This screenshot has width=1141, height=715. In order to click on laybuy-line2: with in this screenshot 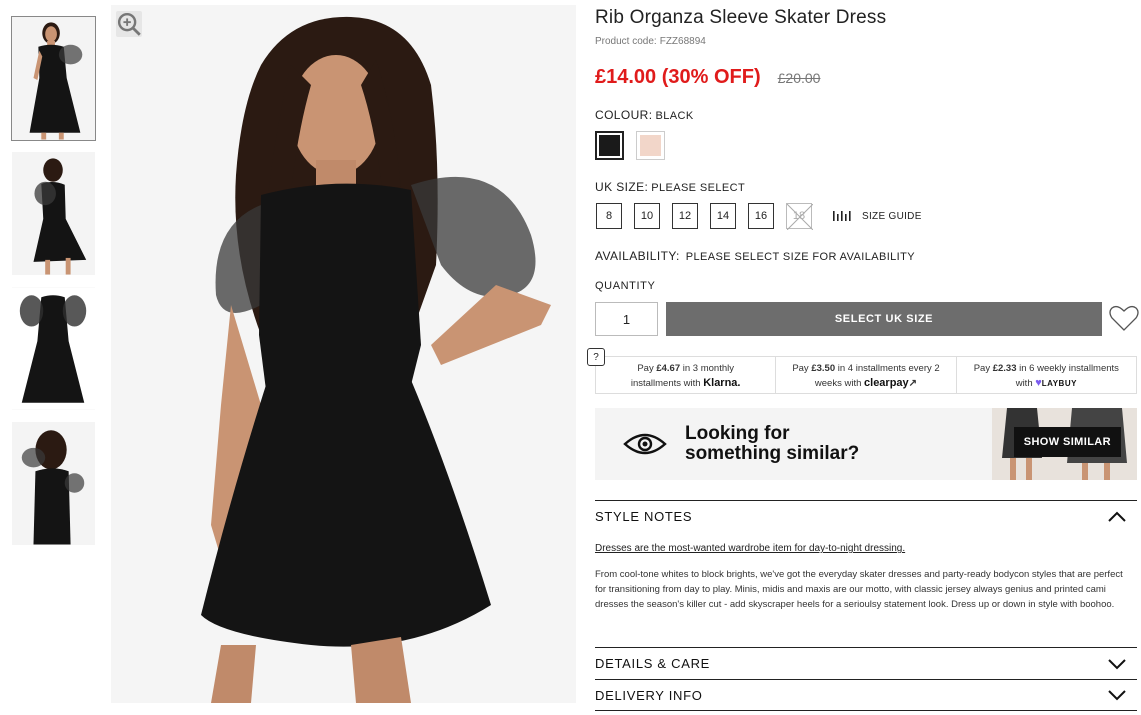, I will do `click(1025, 383)`.